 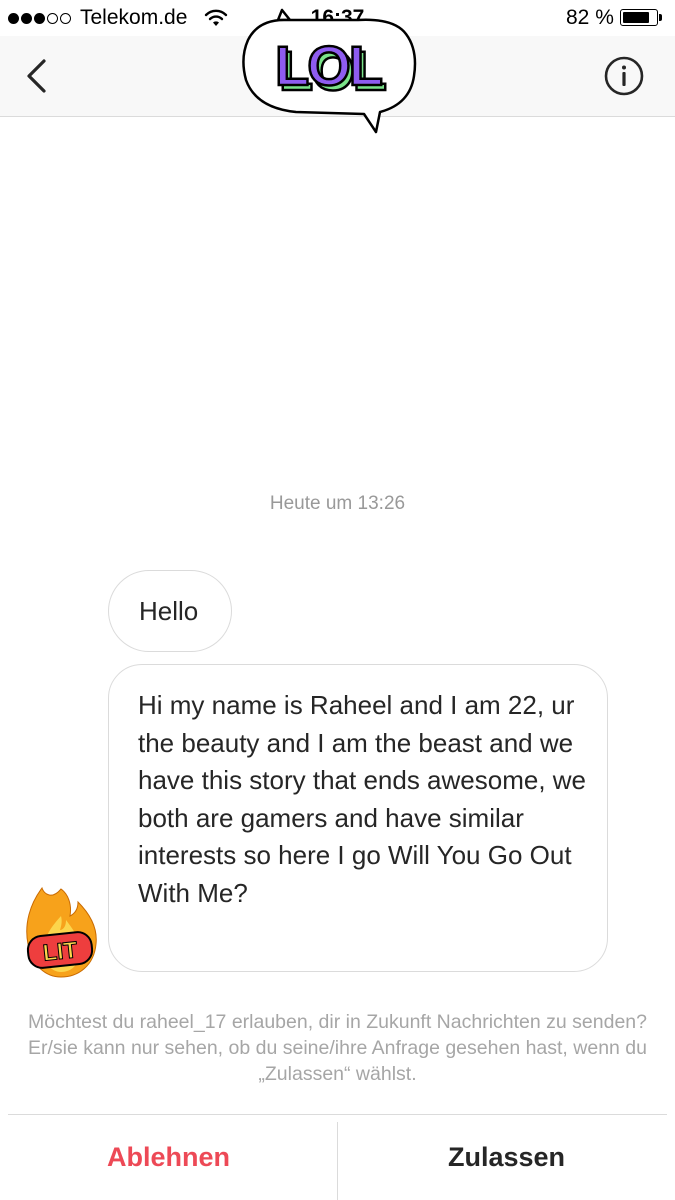 What do you see at coordinates (60, 950) in the screenshot?
I see `lit-sticker-text: LIT` at bounding box center [60, 950].